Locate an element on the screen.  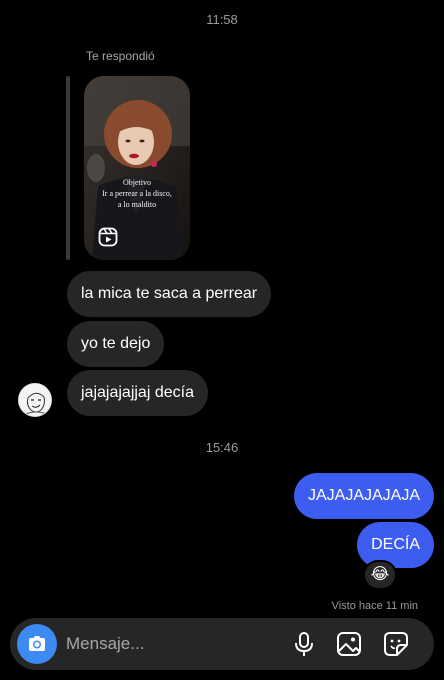
avatar-sketch is located at coordinates (35, 400).